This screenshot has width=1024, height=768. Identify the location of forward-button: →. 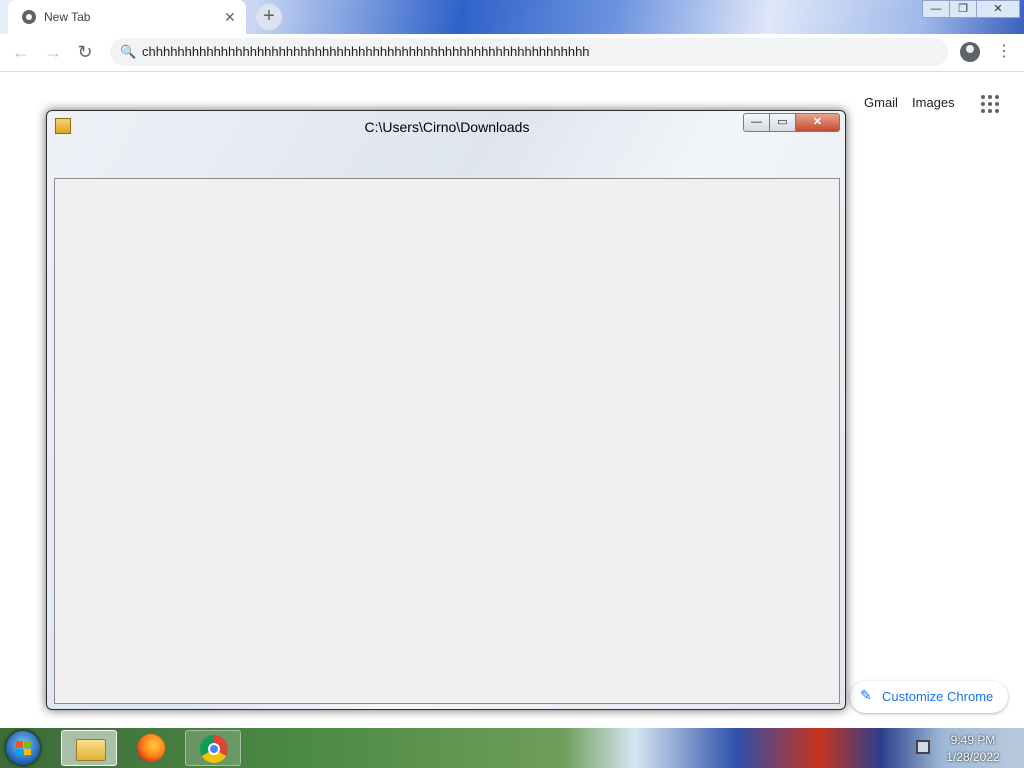
(53, 52).